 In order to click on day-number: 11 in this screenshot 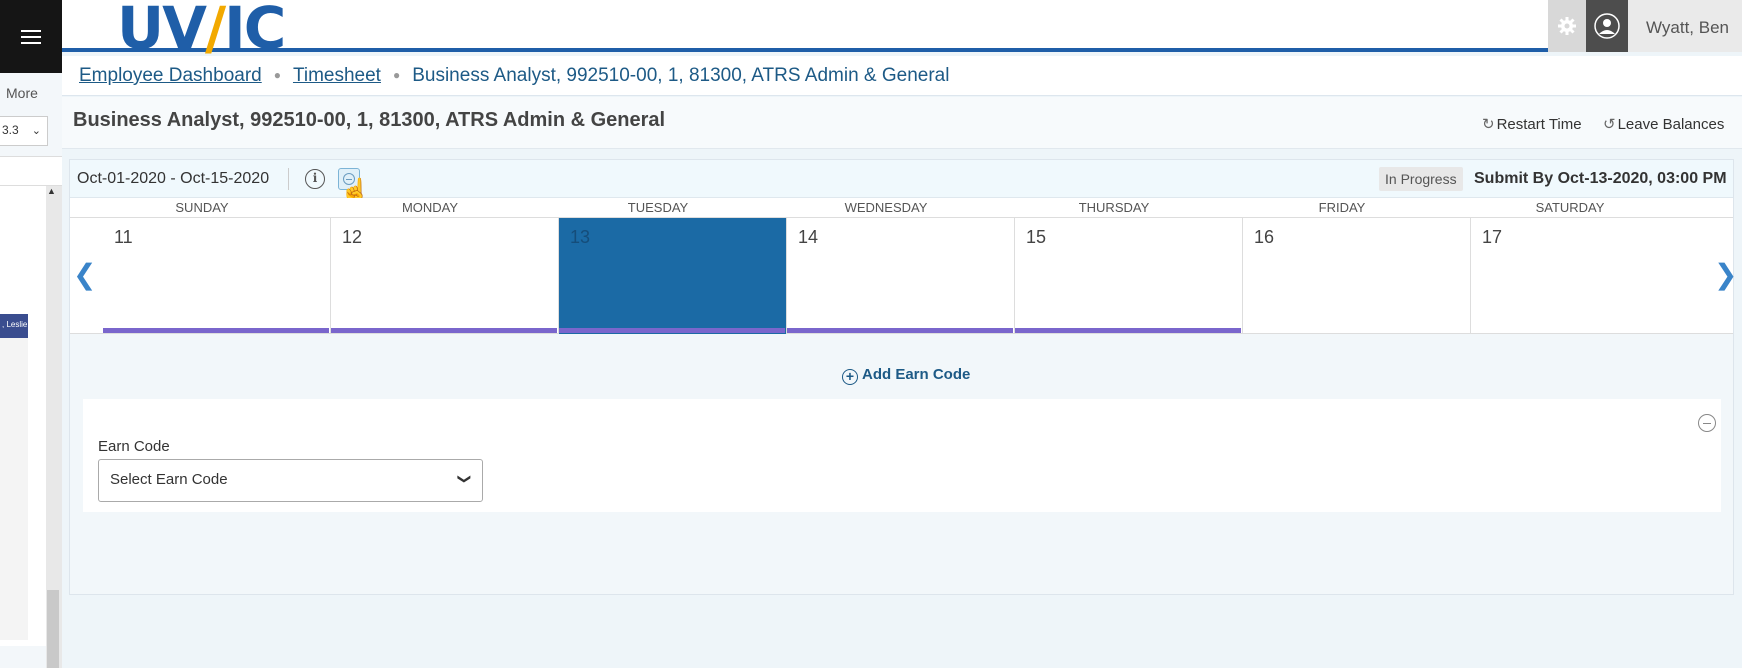, I will do `click(123, 237)`.